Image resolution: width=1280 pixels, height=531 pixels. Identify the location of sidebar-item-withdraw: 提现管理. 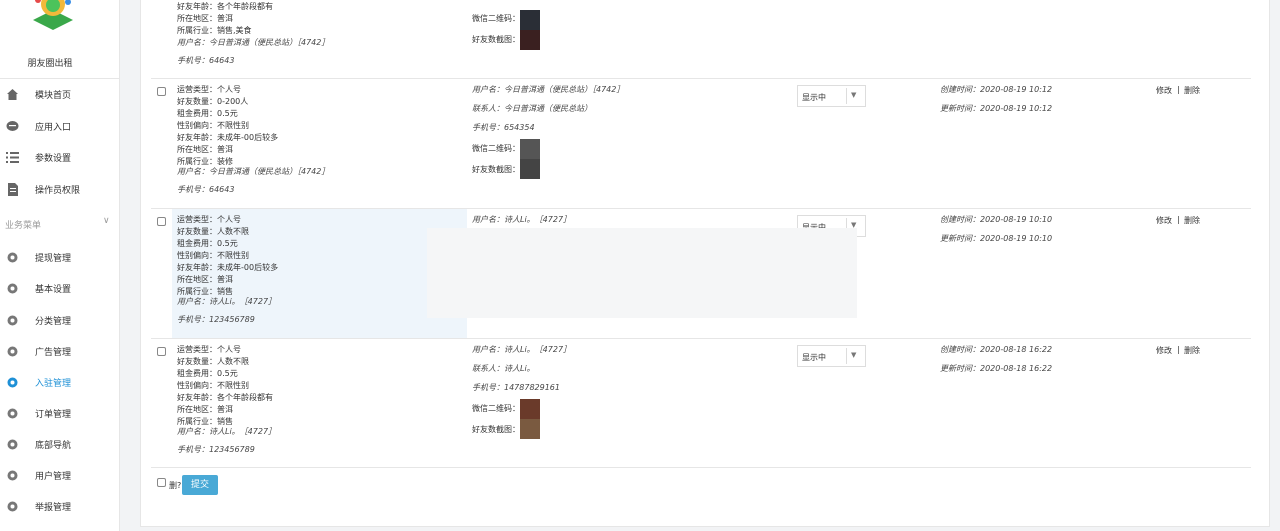
(59, 257).